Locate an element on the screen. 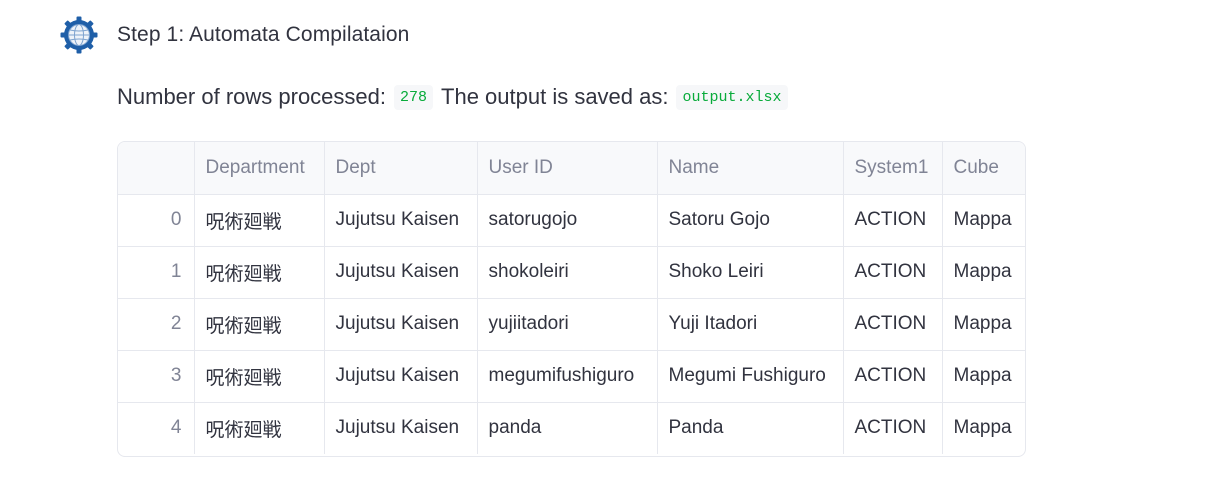 The width and height of the screenshot is (1210, 484). cell-name: Satoru Gojo is located at coordinates (750, 220).